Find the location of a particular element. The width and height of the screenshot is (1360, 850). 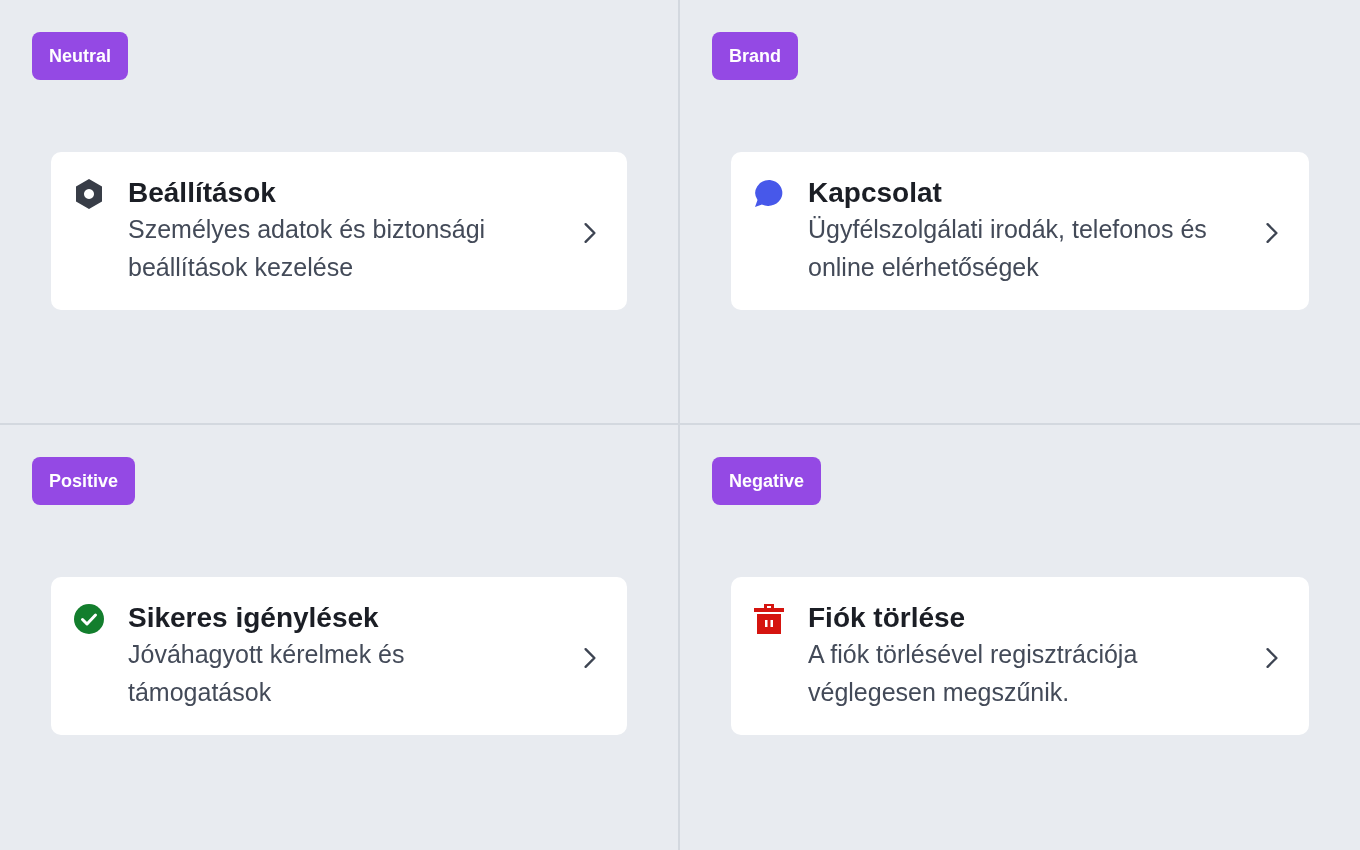

list-item-card: Sikeres igénylések Jóváhagyott kérelmek és támogatások is located at coordinates (339, 656).